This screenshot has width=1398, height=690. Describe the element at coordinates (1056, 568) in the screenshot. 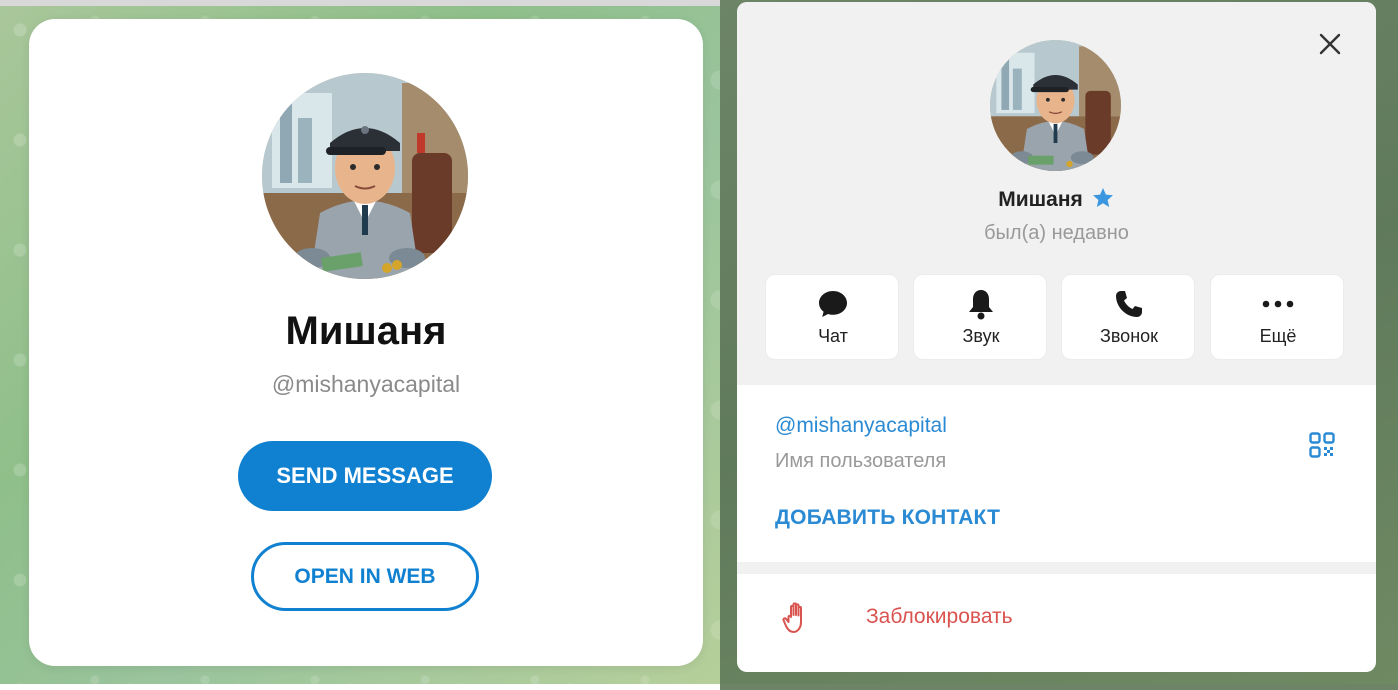

I see `section-divider` at that location.